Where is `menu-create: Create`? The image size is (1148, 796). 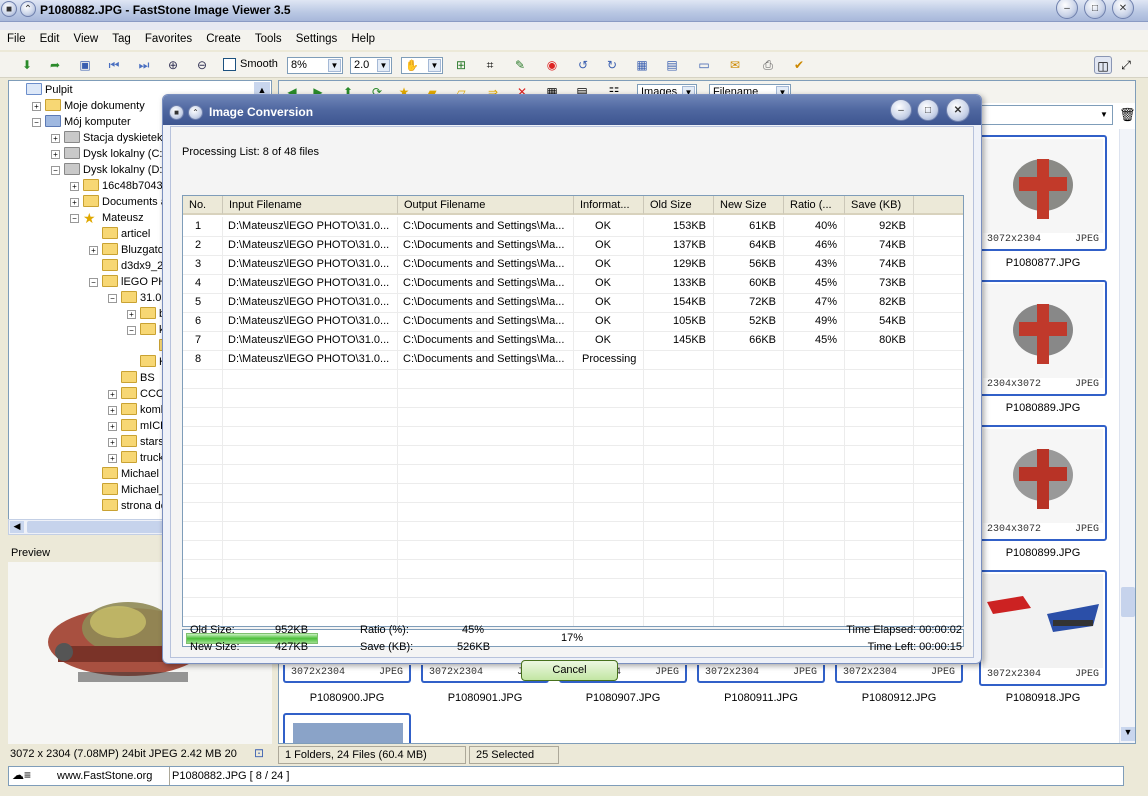
menu-create: Create is located at coordinates (223, 37).